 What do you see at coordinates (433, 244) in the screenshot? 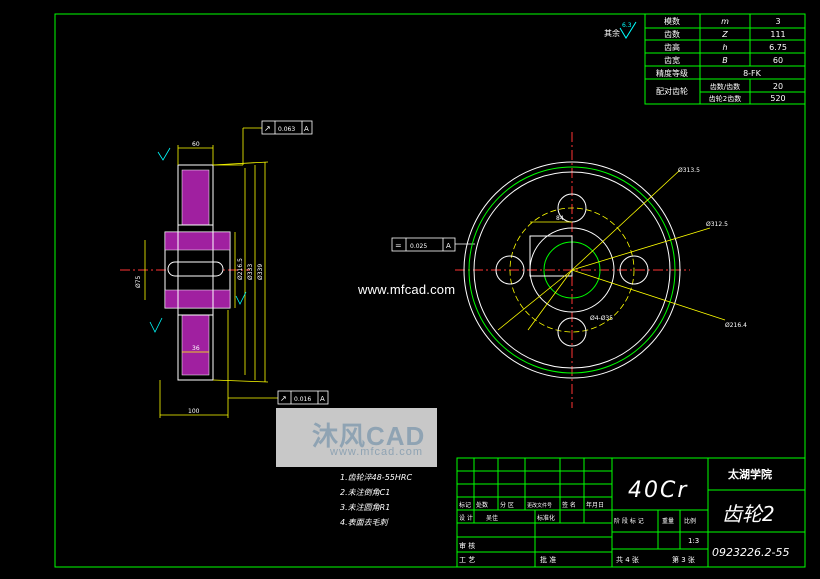
I see `tolerance-frame-mid: = 0.025 A` at bounding box center [433, 244].